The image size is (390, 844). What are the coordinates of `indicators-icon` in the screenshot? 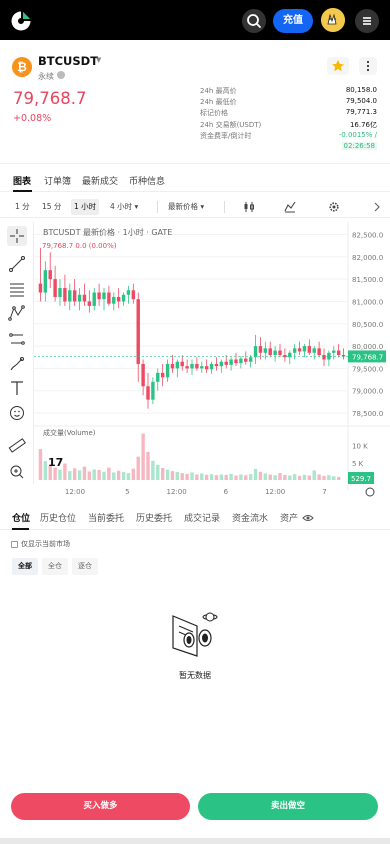 It's located at (290, 207).